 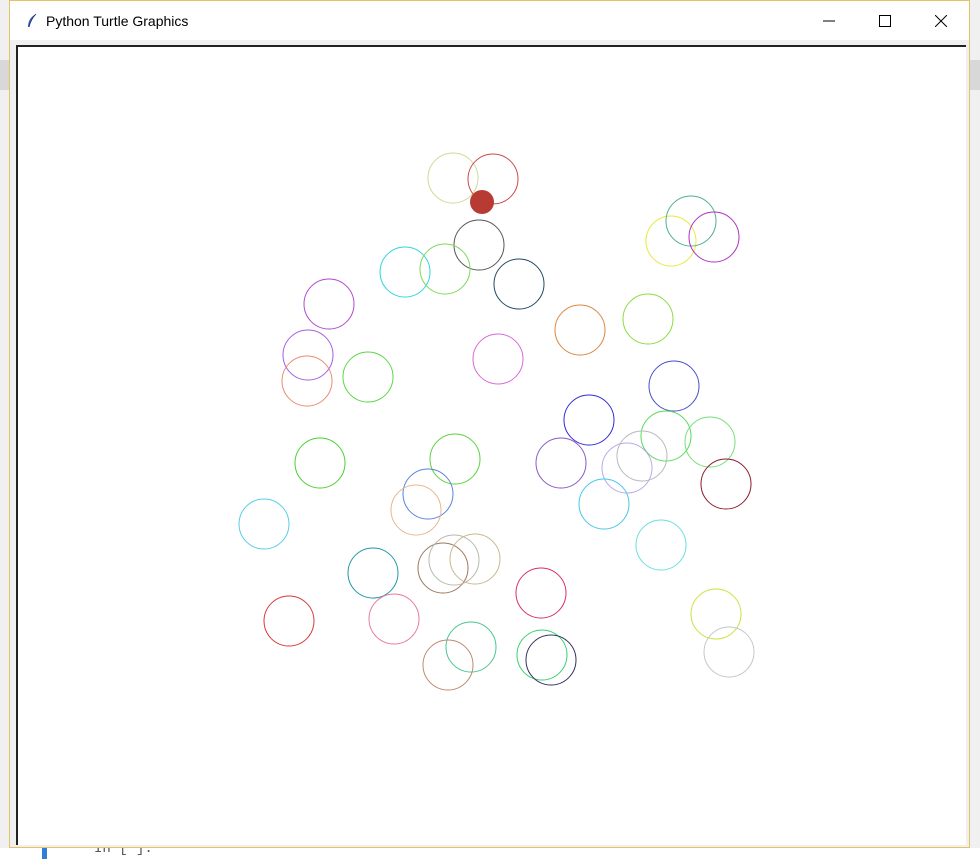 What do you see at coordinates (482, 202) in the screenshot?
I see `turtle-cursor` at bounding box center [482, 202].